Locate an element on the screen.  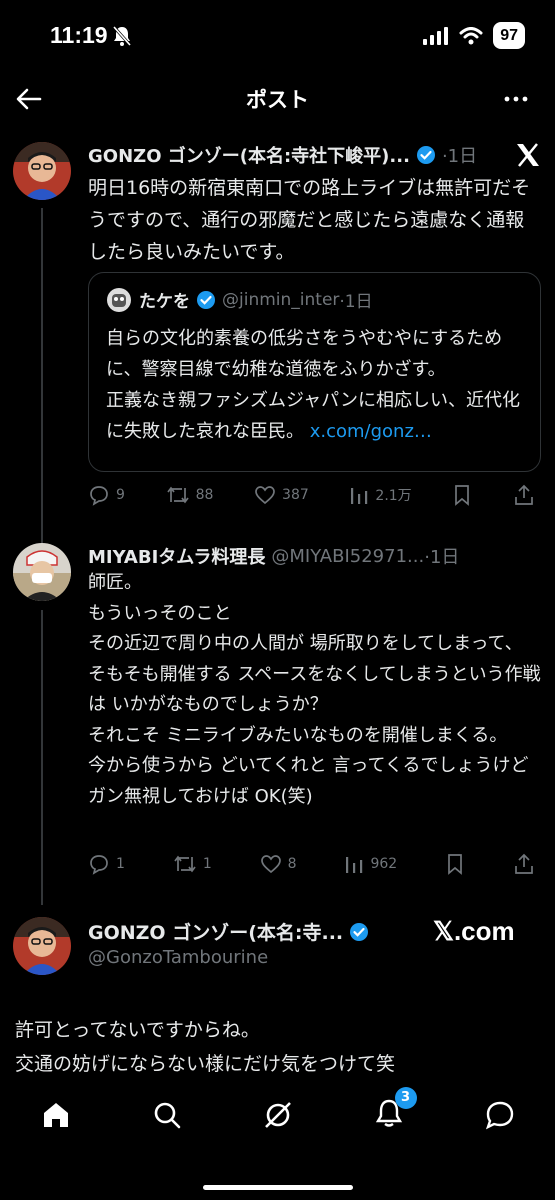
like-button: 387 is located at coordinates (281, 495).